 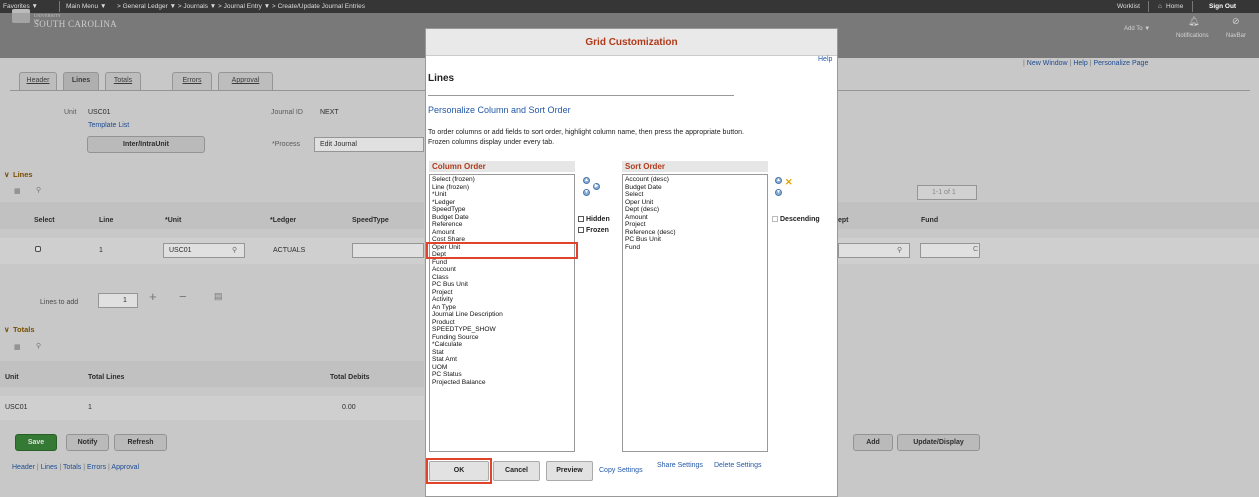 What do you see at coordinates (1174, 6) in the screenshot?
I see `home-link: Home` at bounding box center [1174, 6].